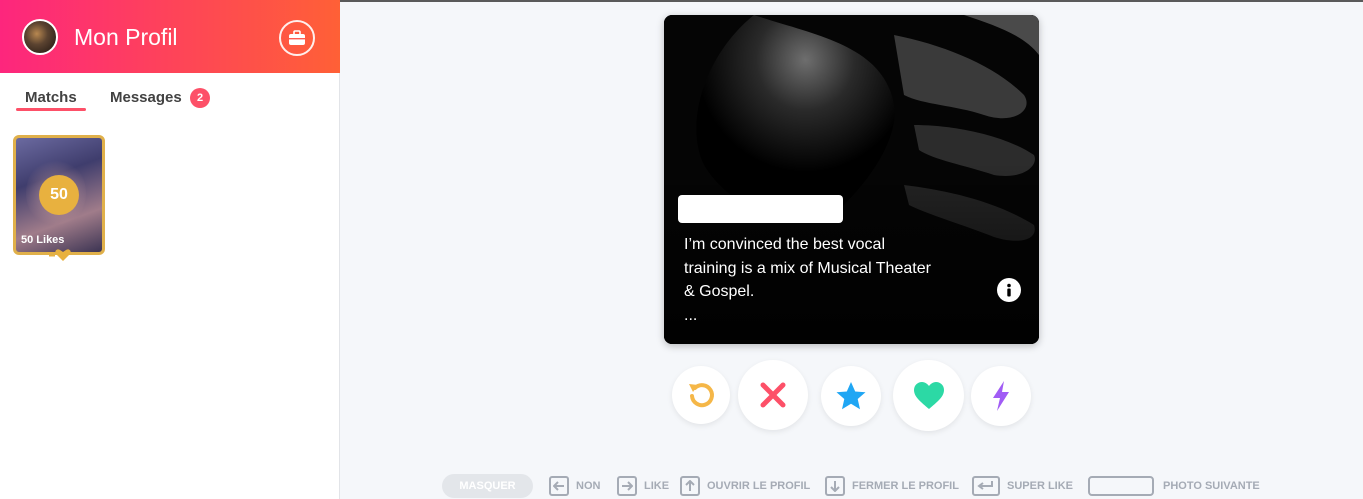 Image resolution: width=1363 pixels, height=499 pixels. I want to click on sidebar-header: Mon Profil, so click(170, 36).